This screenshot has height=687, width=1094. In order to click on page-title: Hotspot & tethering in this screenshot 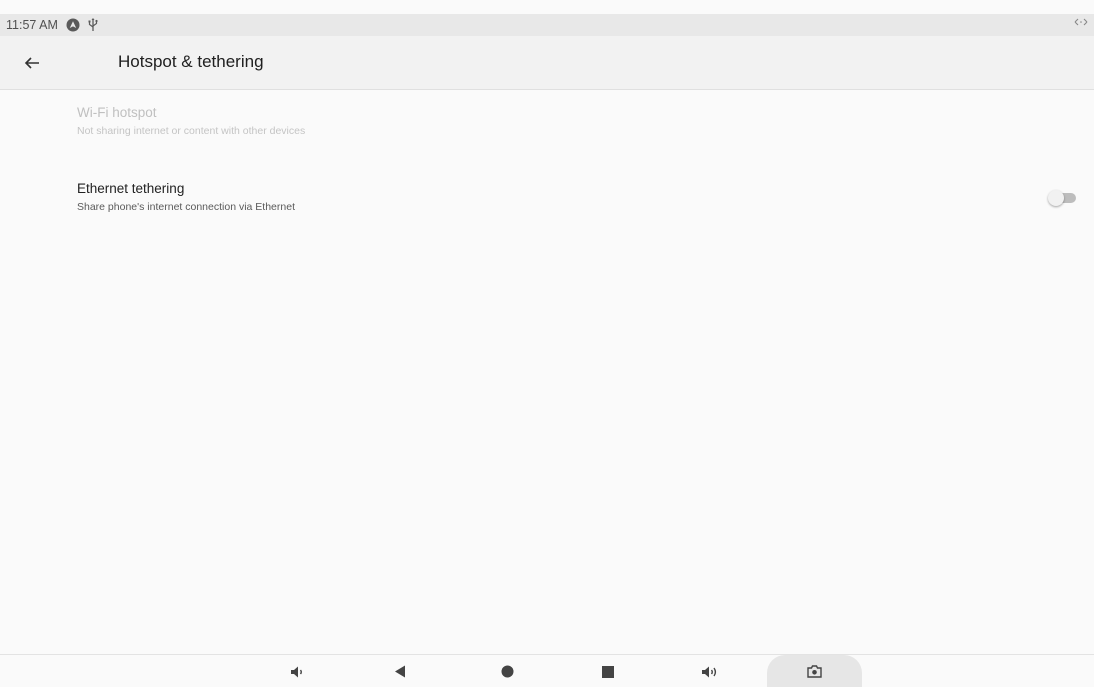, I will do `click(191, 61)`.